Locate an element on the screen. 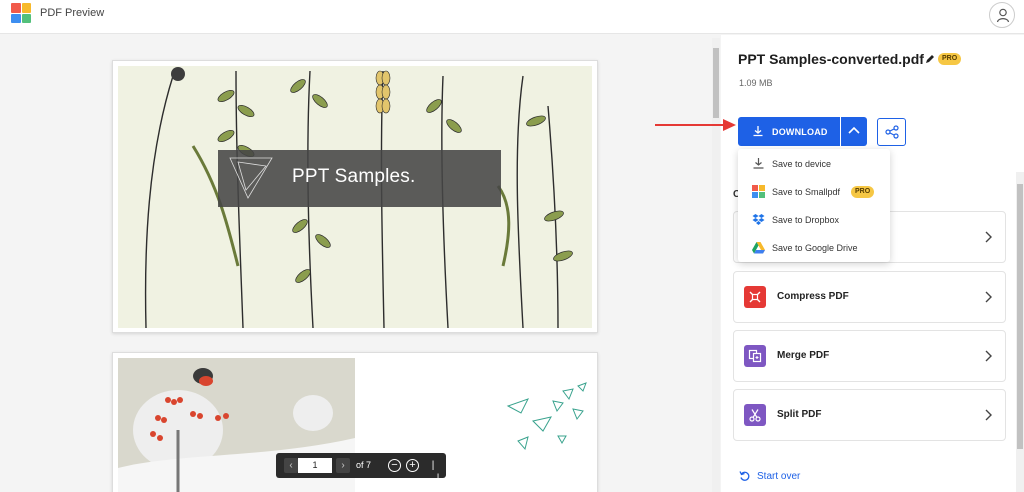 The width and height of the screenshot is (1024, 492). tool-label: Merge PDF is located at coordinates (803, 355).